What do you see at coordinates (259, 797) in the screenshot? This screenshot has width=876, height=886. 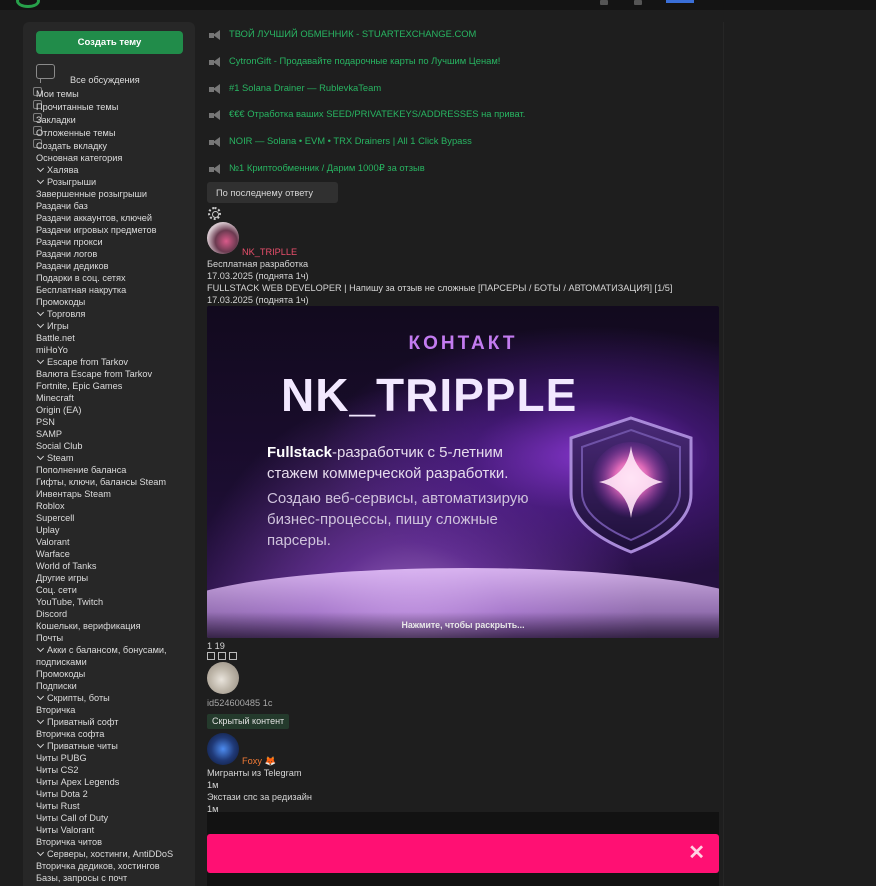 I see `thread-subtitle: Экстази спс за редизайн` at bounding box center [259, 797].